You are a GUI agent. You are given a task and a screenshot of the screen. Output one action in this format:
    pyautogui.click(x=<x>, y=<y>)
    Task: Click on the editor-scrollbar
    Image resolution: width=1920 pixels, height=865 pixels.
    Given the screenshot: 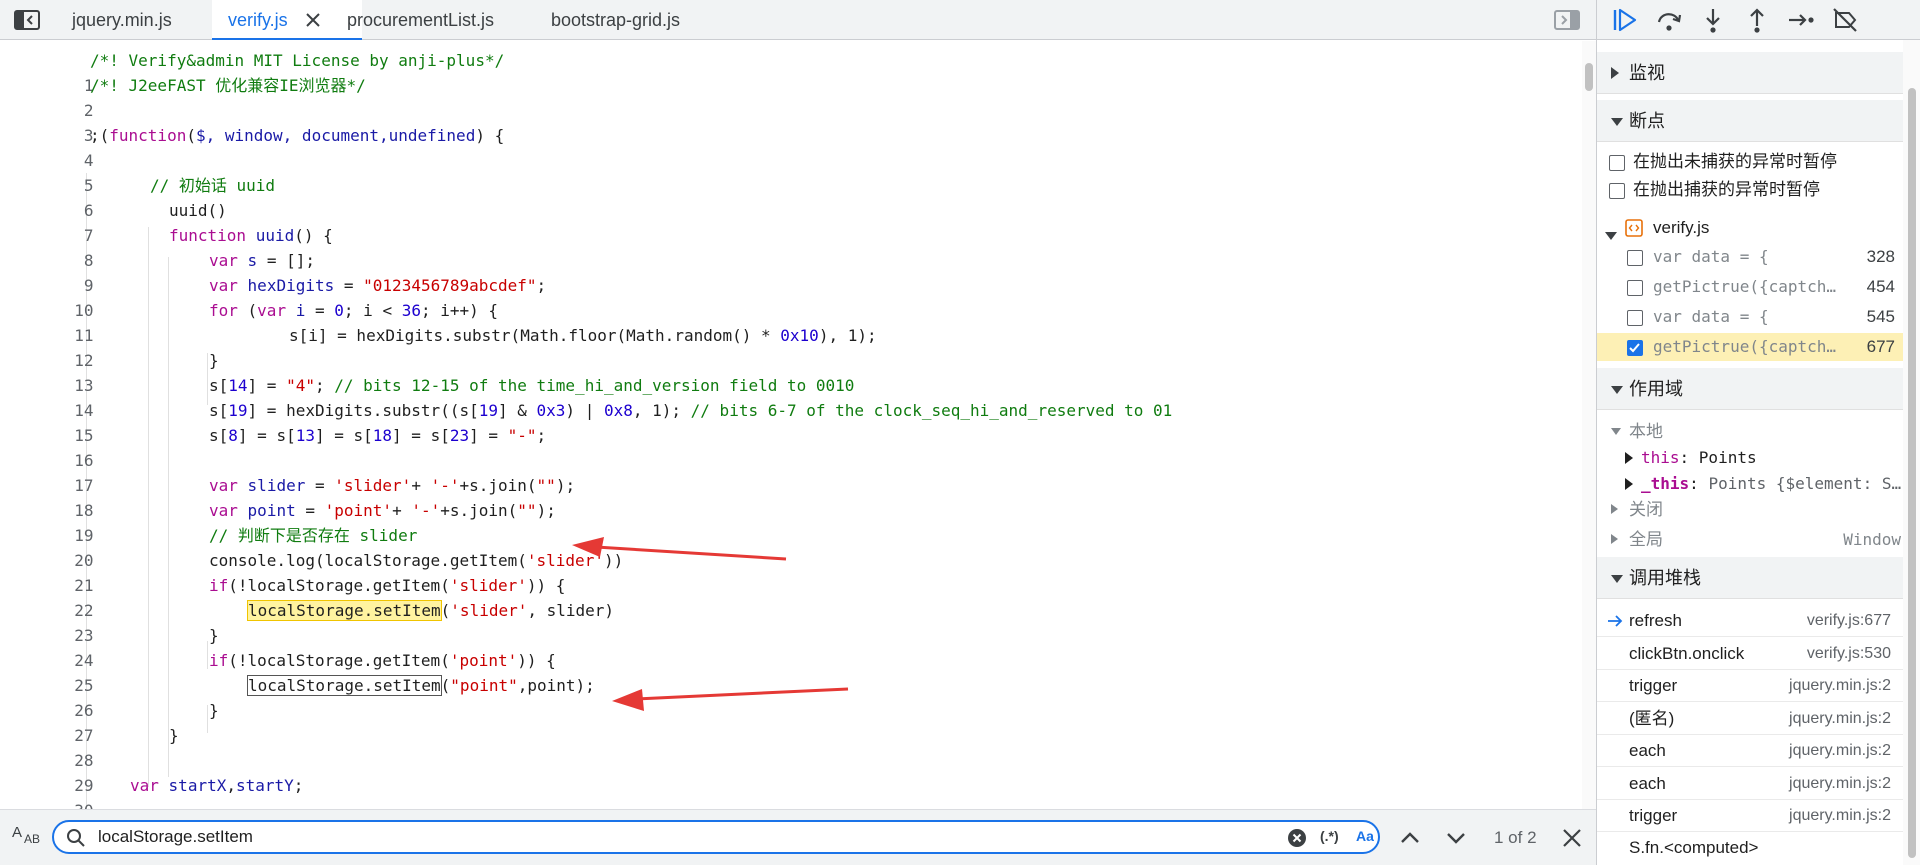 What is the action you would take?
    pyautogui.click(x=1589, y=425)
    